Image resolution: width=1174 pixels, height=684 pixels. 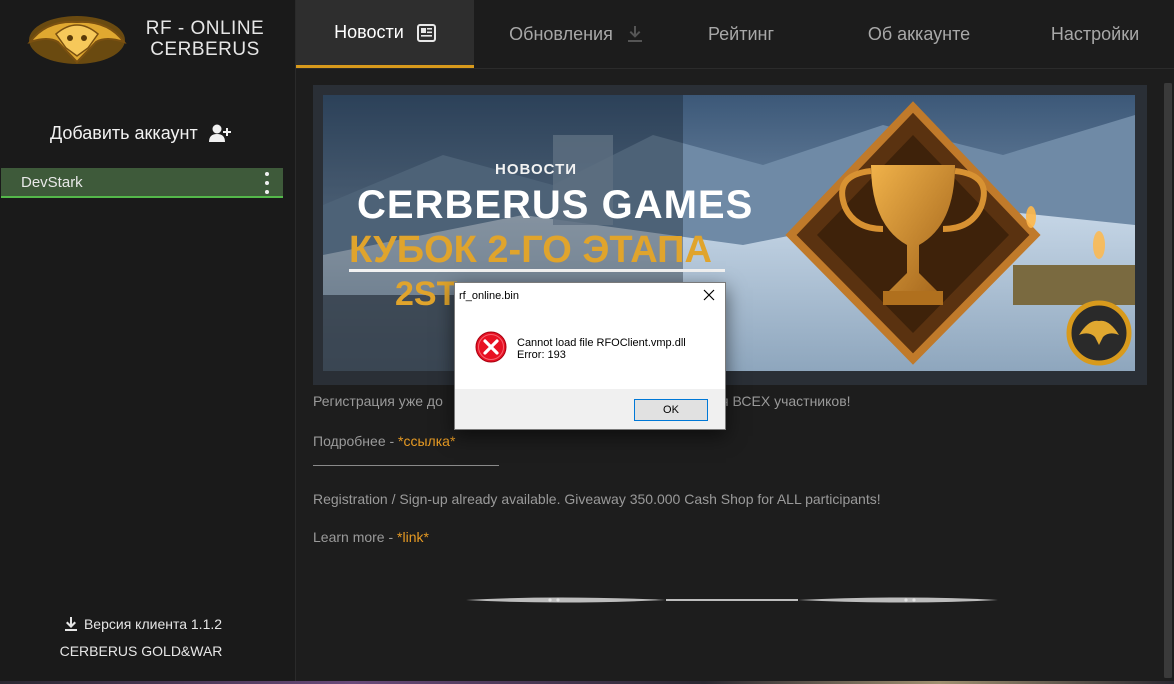 I want to click on en-more: Learn more - *link*, so click(x=371, y=537).